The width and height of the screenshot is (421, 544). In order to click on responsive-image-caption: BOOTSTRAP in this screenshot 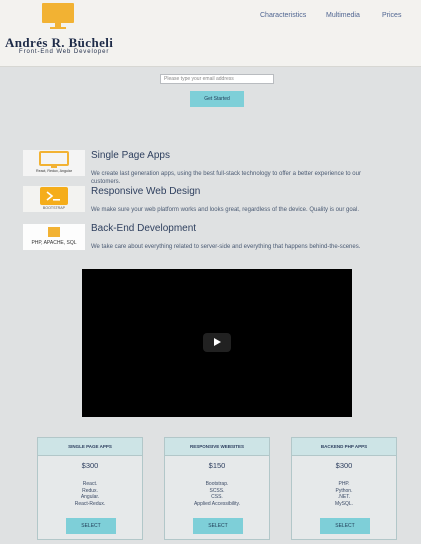, I will do `click(54, 208)`.